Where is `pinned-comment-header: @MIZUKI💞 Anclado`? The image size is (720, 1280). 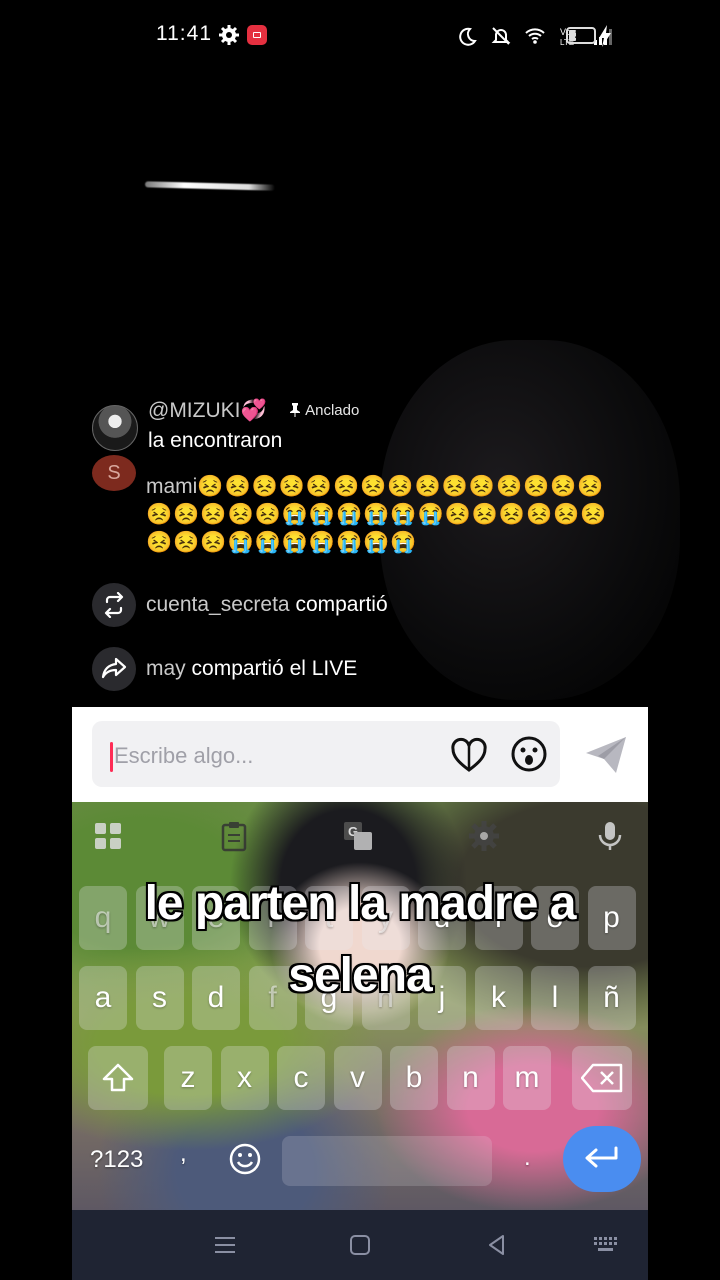
pinned-comment-header: @MIZUKI💞 Anclado is located at coordinates (253, 411).